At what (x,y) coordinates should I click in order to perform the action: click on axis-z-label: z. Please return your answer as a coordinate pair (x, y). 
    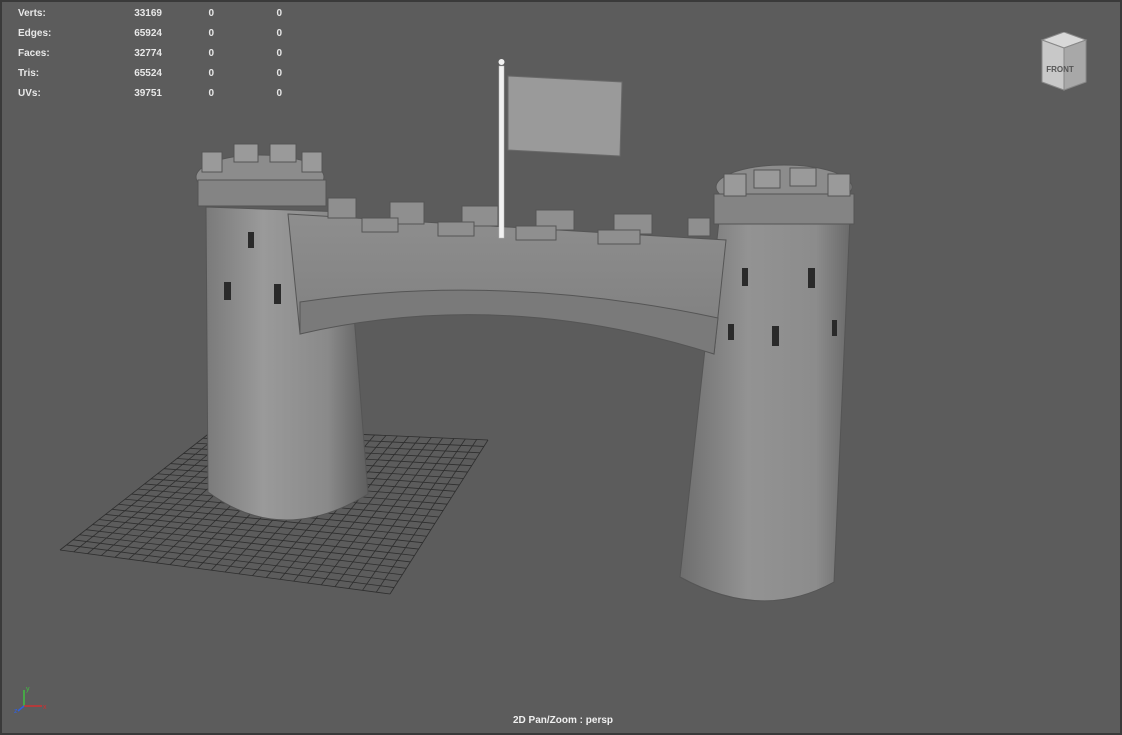
    Looking at the image, I should click on (16, 711).